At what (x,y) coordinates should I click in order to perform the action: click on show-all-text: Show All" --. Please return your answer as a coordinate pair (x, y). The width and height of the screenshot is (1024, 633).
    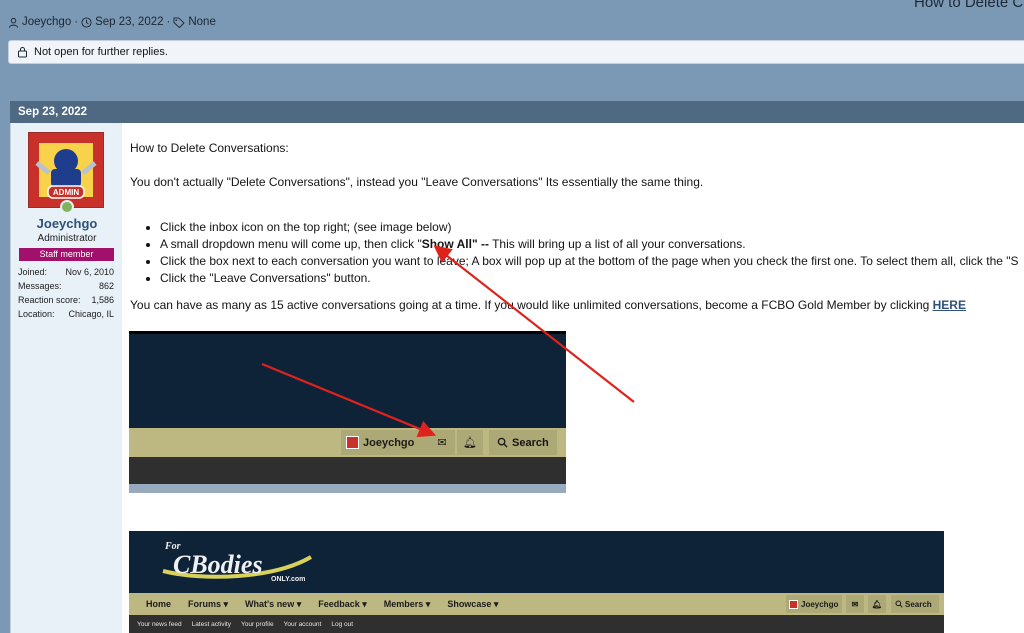
    Looking at the image, I should click on (455, 244).